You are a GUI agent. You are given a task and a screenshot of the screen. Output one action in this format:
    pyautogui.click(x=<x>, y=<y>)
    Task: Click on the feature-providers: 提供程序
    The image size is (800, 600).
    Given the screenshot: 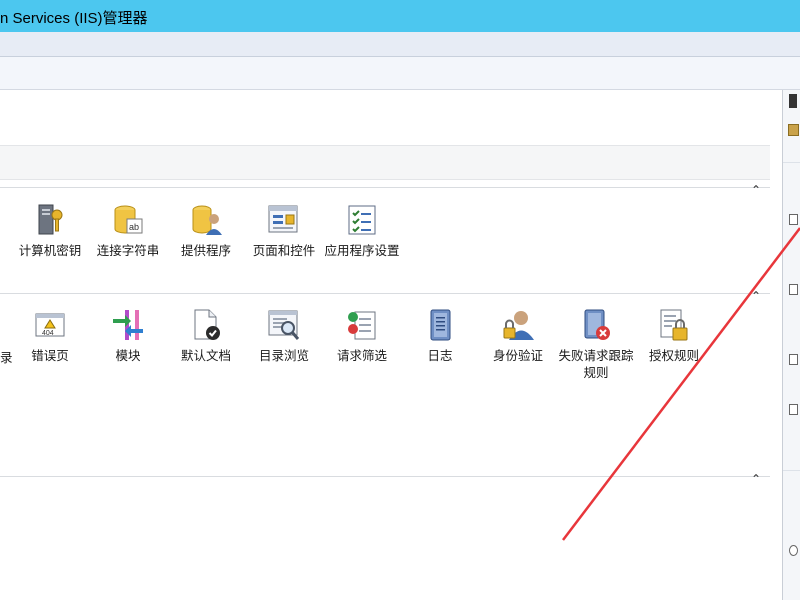 What is the action you would take?
    pyautogui.click(x=206, y=231)
    